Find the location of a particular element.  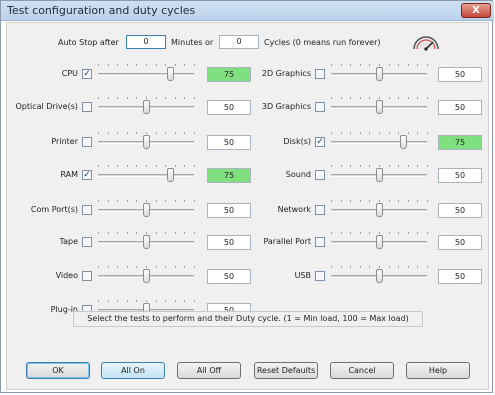

cycles-input: 0 is located at coordinates (239, 42).